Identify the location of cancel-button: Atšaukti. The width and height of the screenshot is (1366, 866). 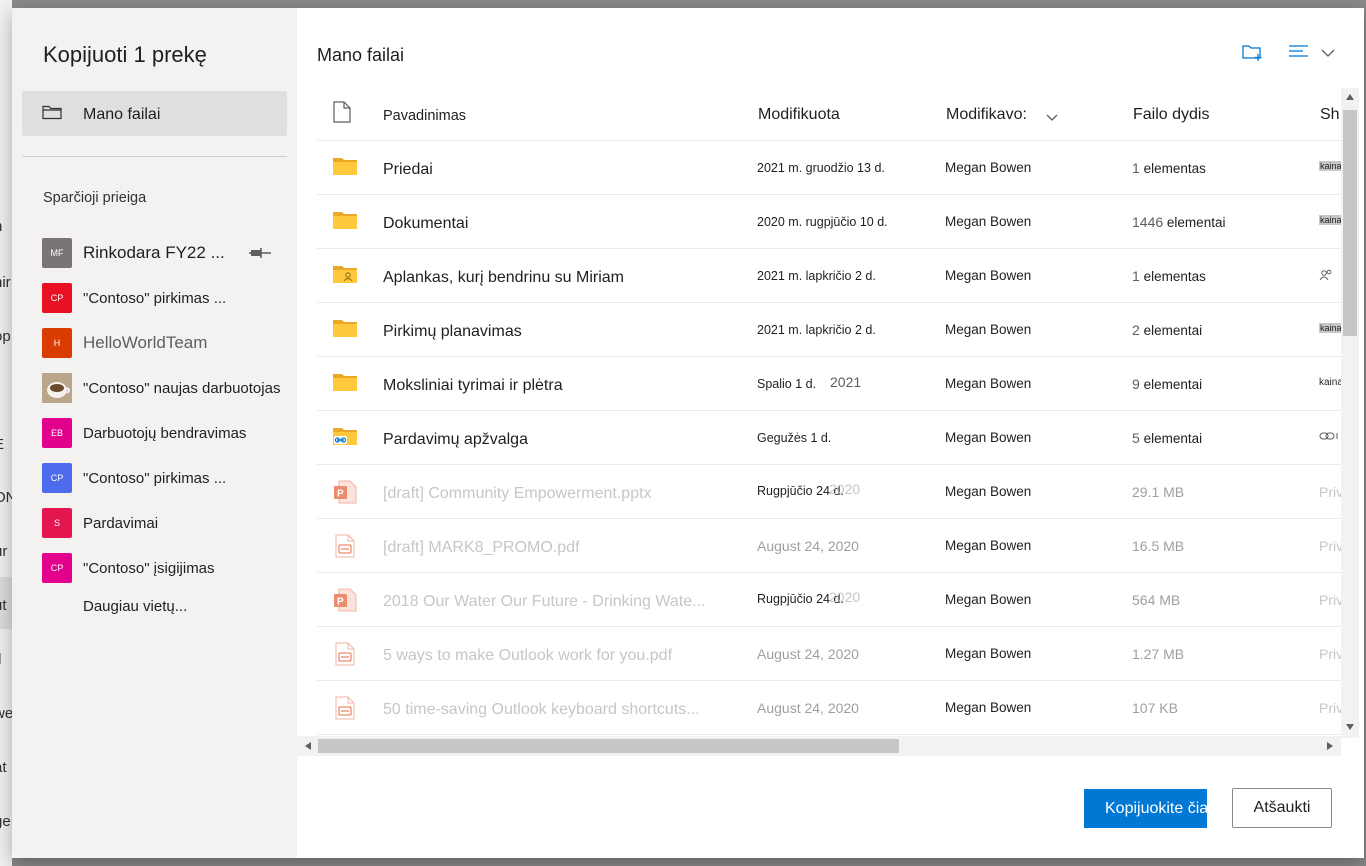
(1282, 808).